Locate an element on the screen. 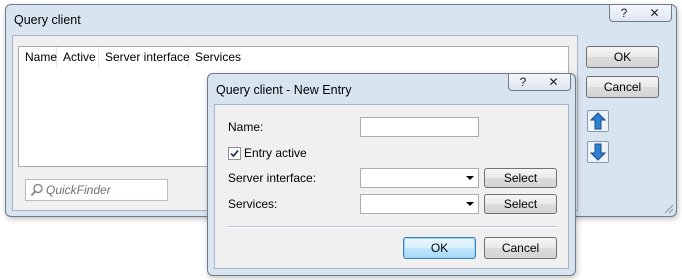 The width and height of the screenshot is (682, 280). quickfinder-field: QuickFinder is located at coordinates (96, 190).